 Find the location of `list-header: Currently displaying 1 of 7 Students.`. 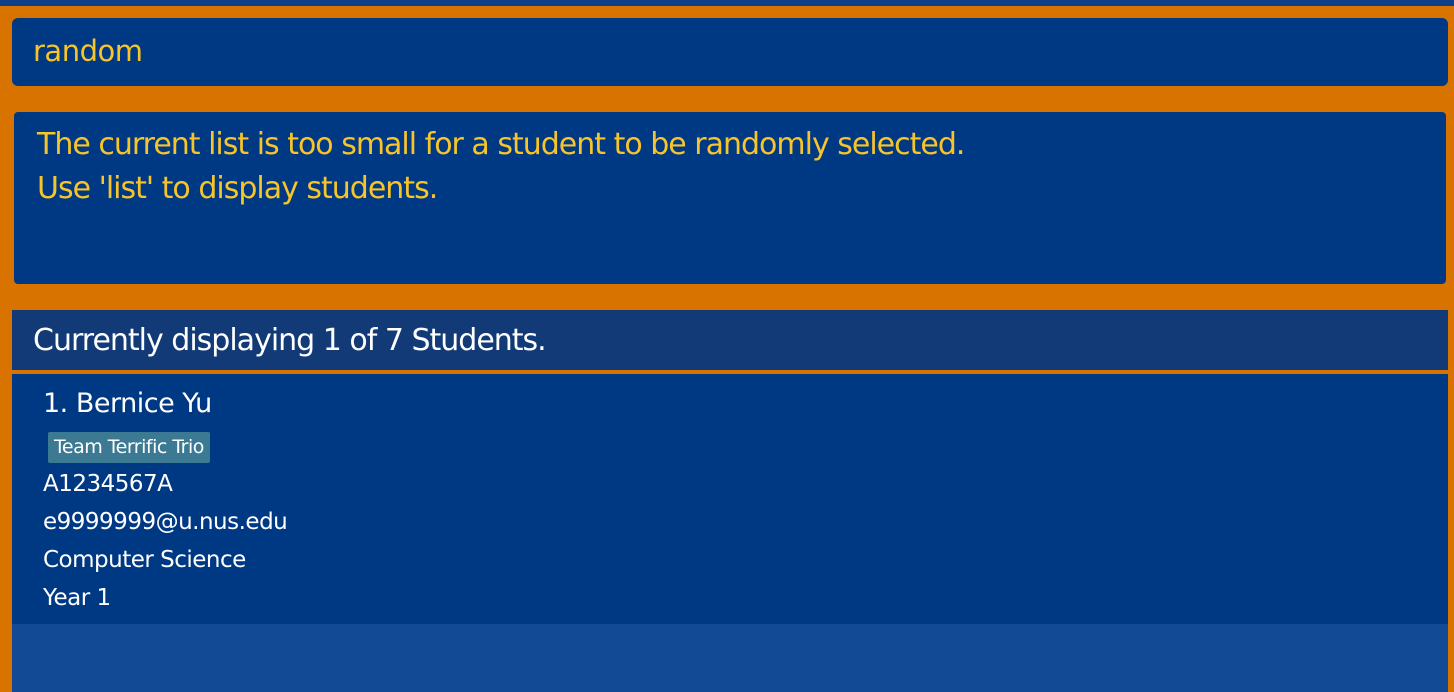

list-header: Currently displaying 1 of 7 Students. is located at coordinates (730, 342).